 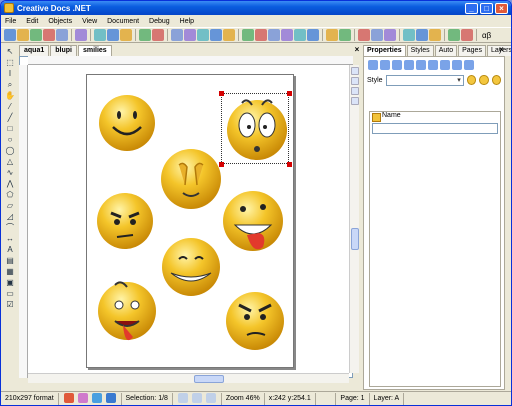 What do you see at coordinates (63, 50) in the screenshot?
I see `tab-blupi: blupi` at bounding box center [63, 50].